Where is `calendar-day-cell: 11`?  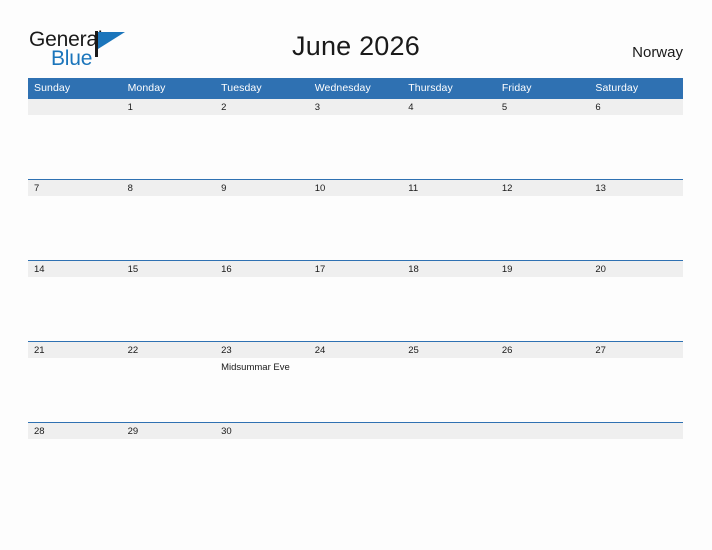
calendar-day-cell: 11 is located at coordinates (449, 219).